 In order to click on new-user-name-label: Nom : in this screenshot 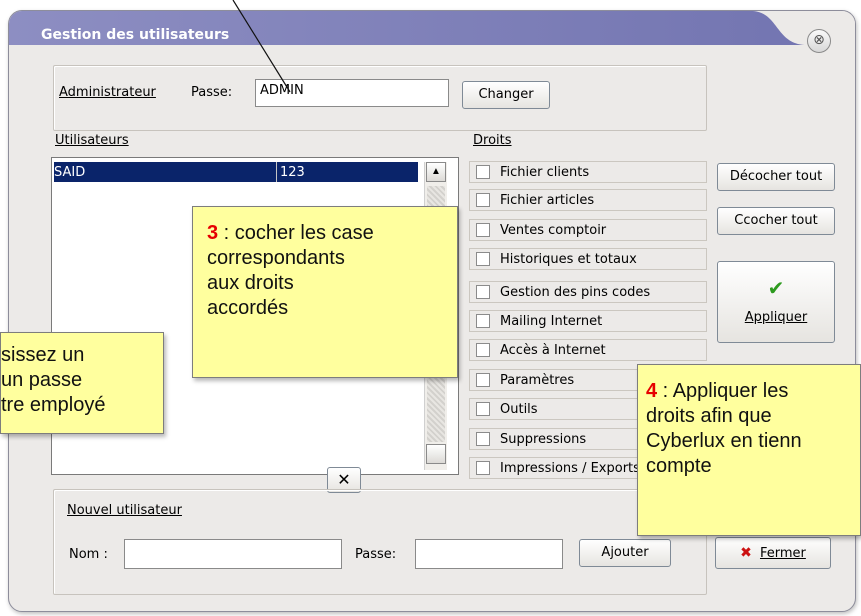, I will do `click(88, 554)`.